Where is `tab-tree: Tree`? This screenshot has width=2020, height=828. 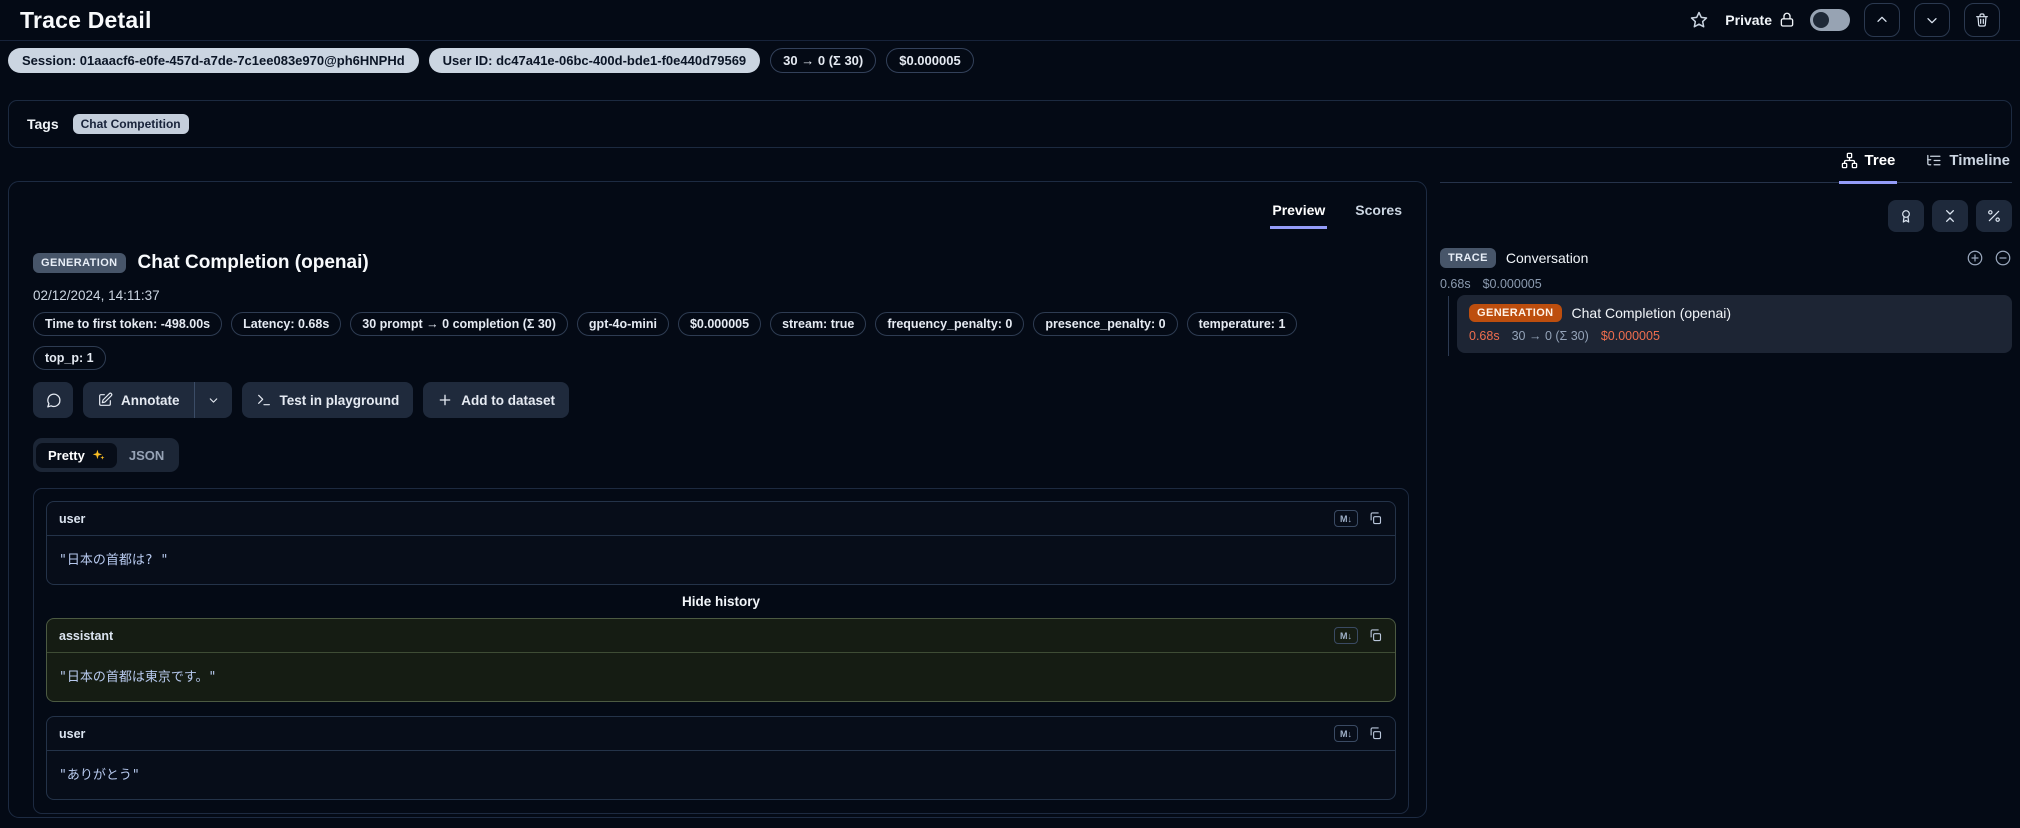 tab-tree: Tree is located at coordinates (1868, 165).